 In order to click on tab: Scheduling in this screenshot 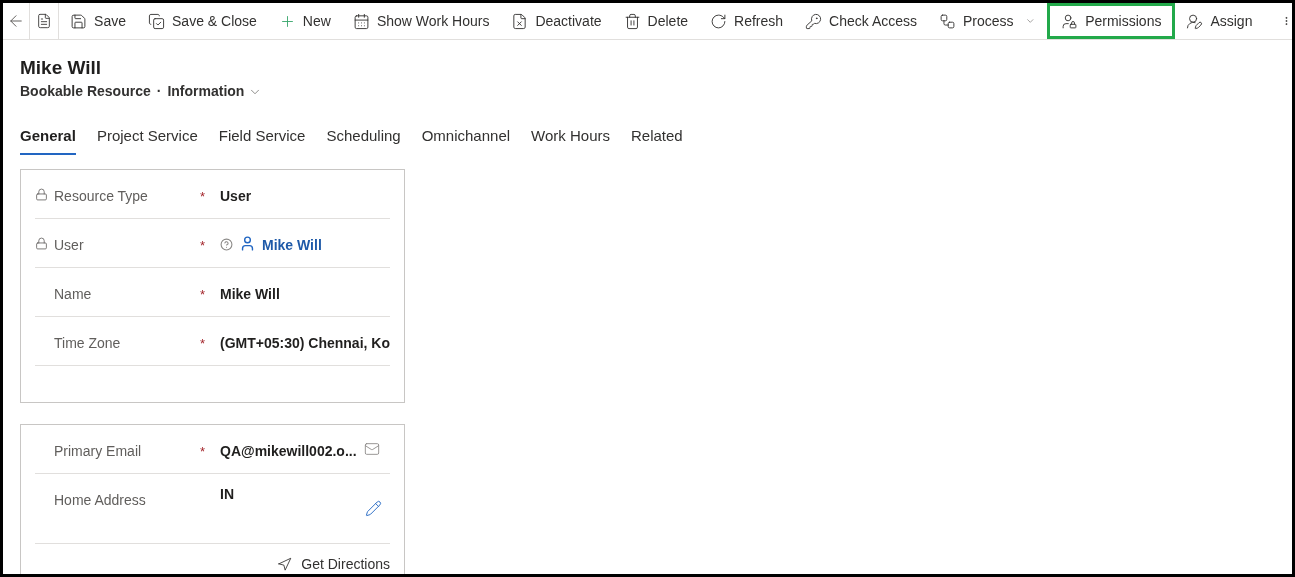, I will do `click(363, 140)`.